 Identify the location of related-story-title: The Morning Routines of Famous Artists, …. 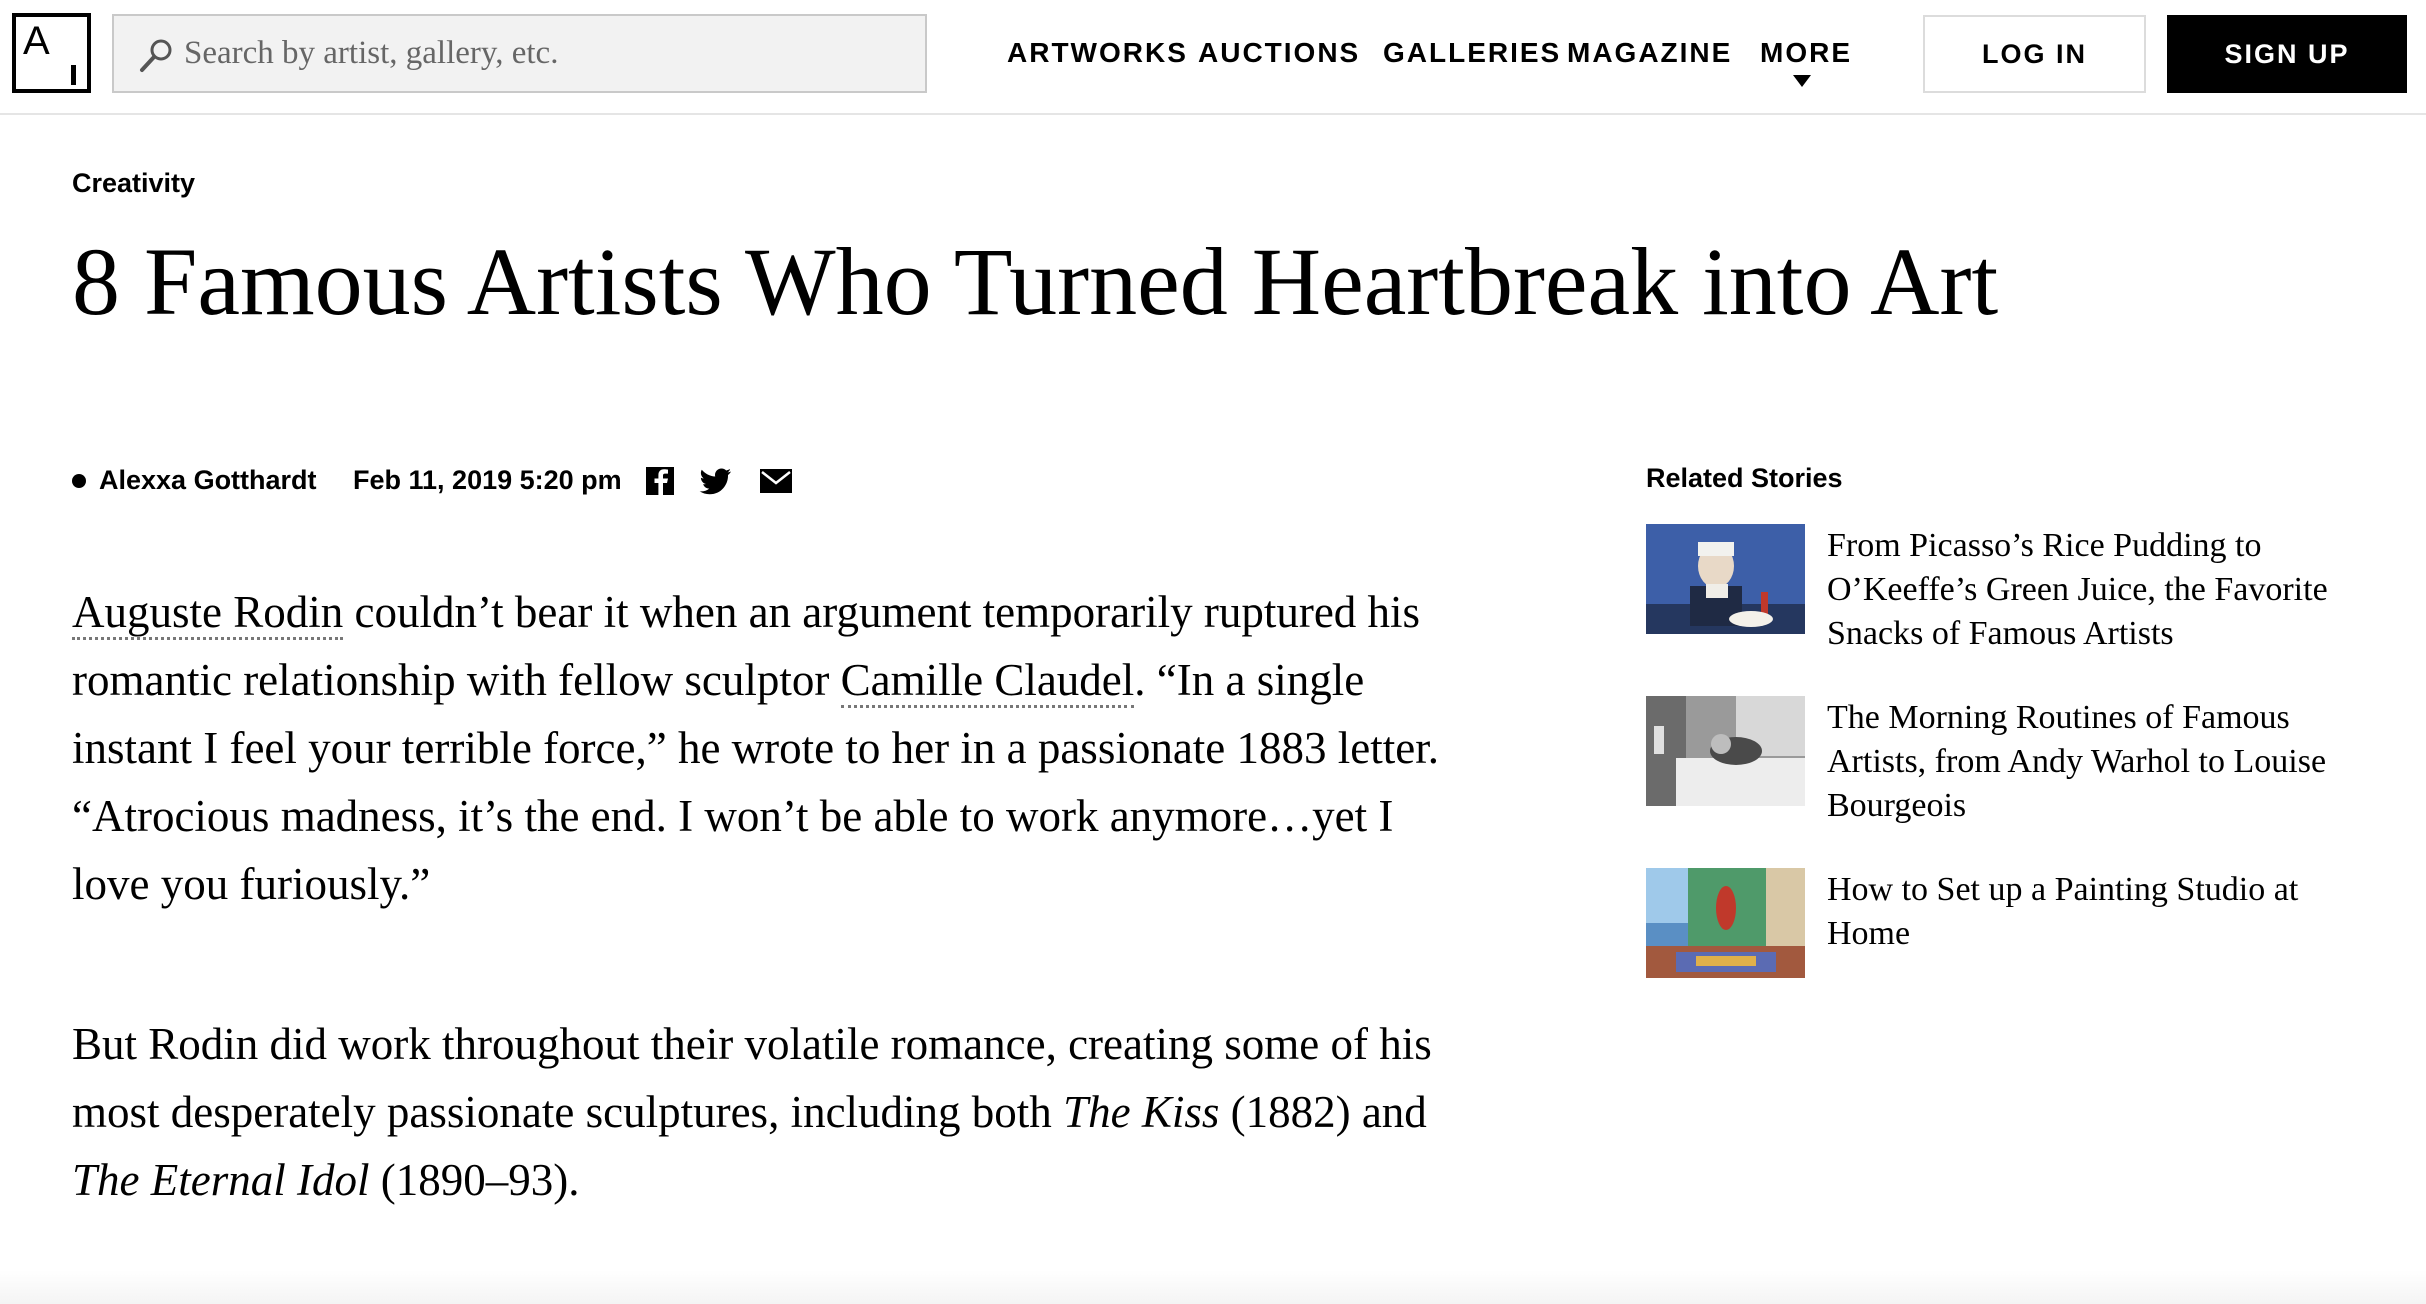
(2097, 762).